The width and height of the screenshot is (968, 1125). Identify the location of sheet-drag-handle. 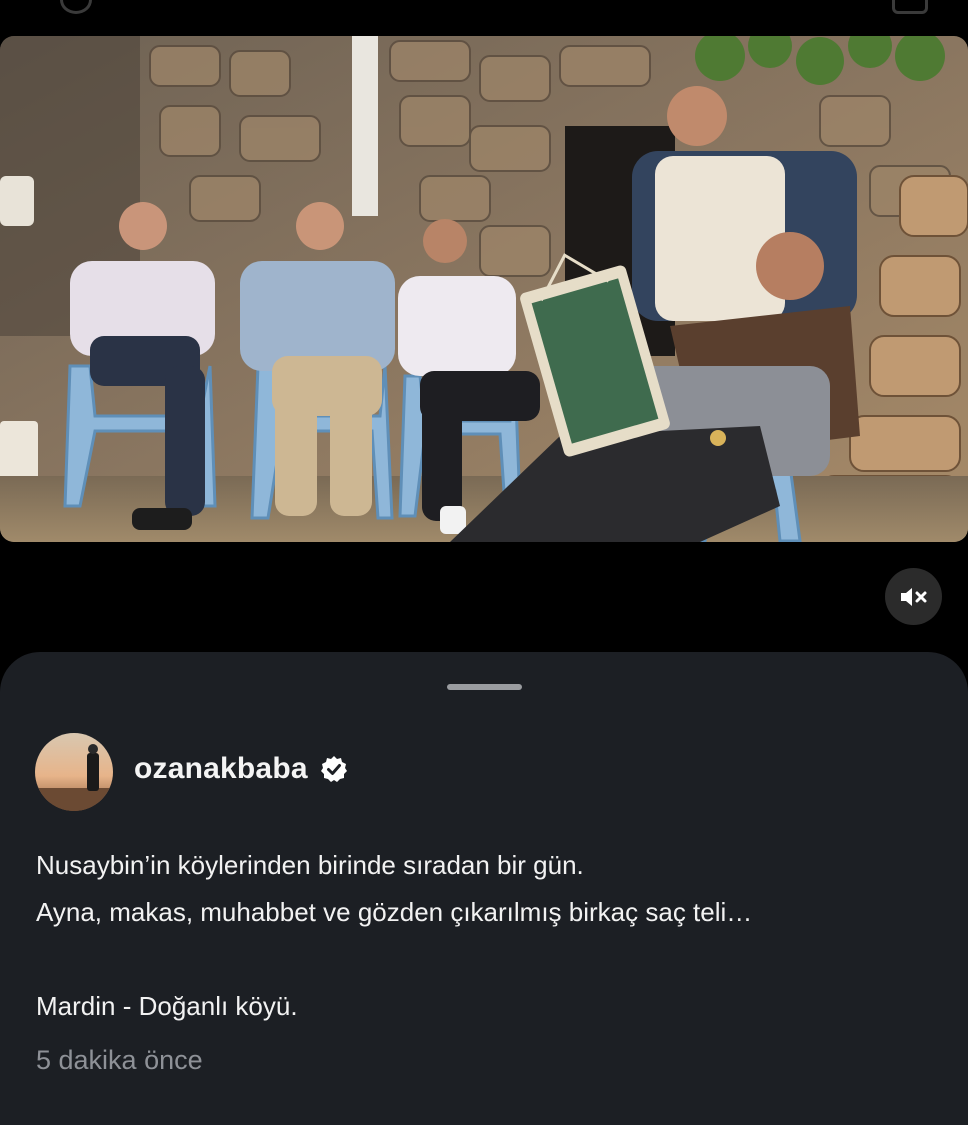
(484, 687).